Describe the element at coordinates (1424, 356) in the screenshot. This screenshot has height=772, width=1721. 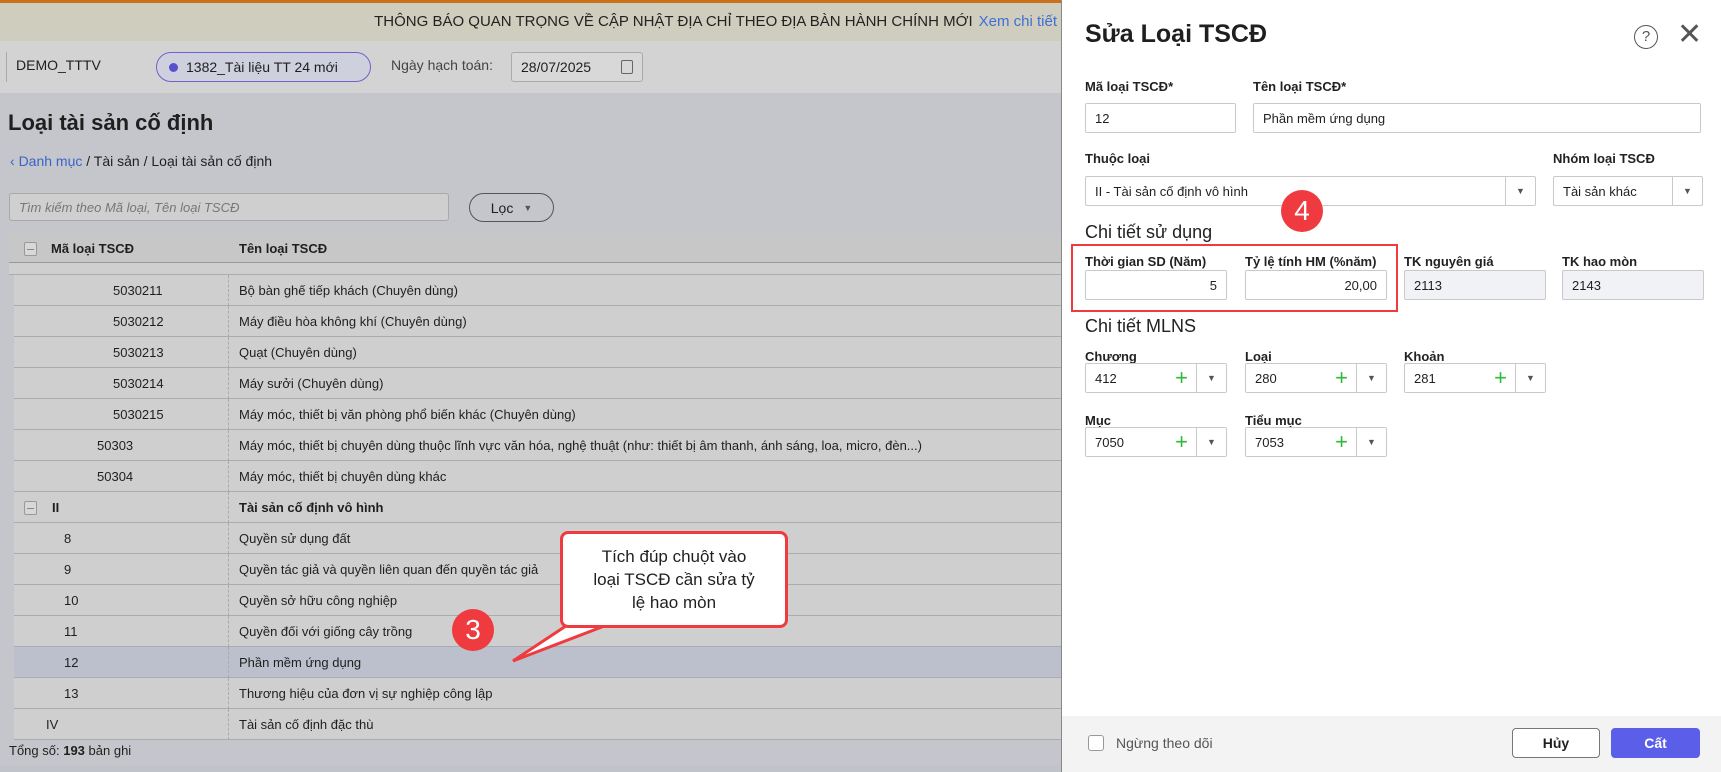
I see `mlns-label: Khoản` at that location.